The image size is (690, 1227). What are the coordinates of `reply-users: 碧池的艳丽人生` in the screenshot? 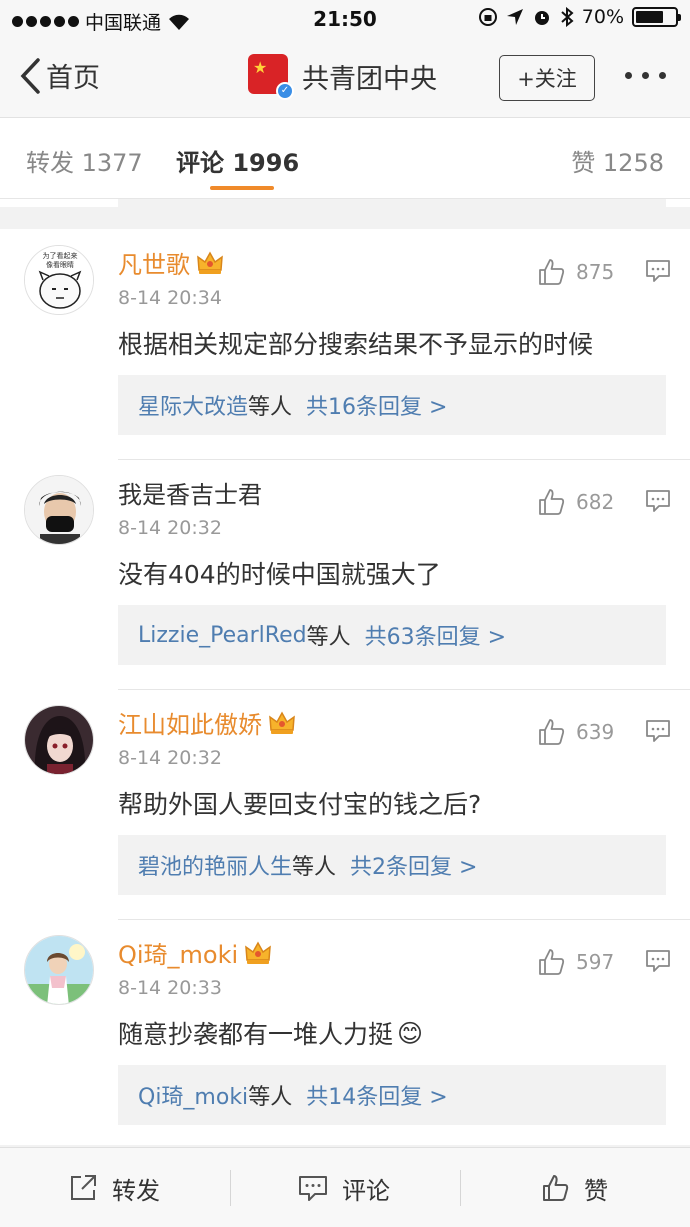 It's located at (215, 865).